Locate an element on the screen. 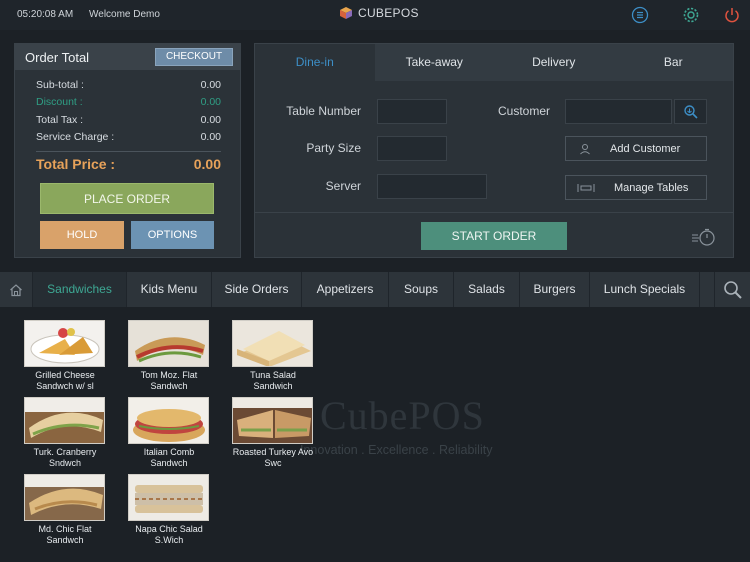 This screenshot has height=562, width=750. category-side-orders: Side Orders is located at coordinates (257, 289).